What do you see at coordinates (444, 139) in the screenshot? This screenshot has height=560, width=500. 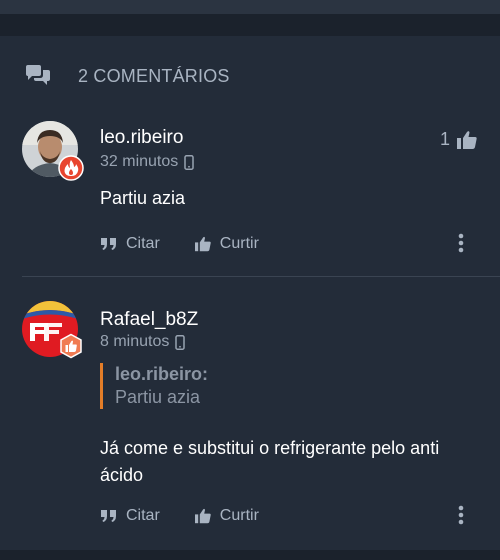 I see `like-count-value: 1` at bounding box center [444, 139].